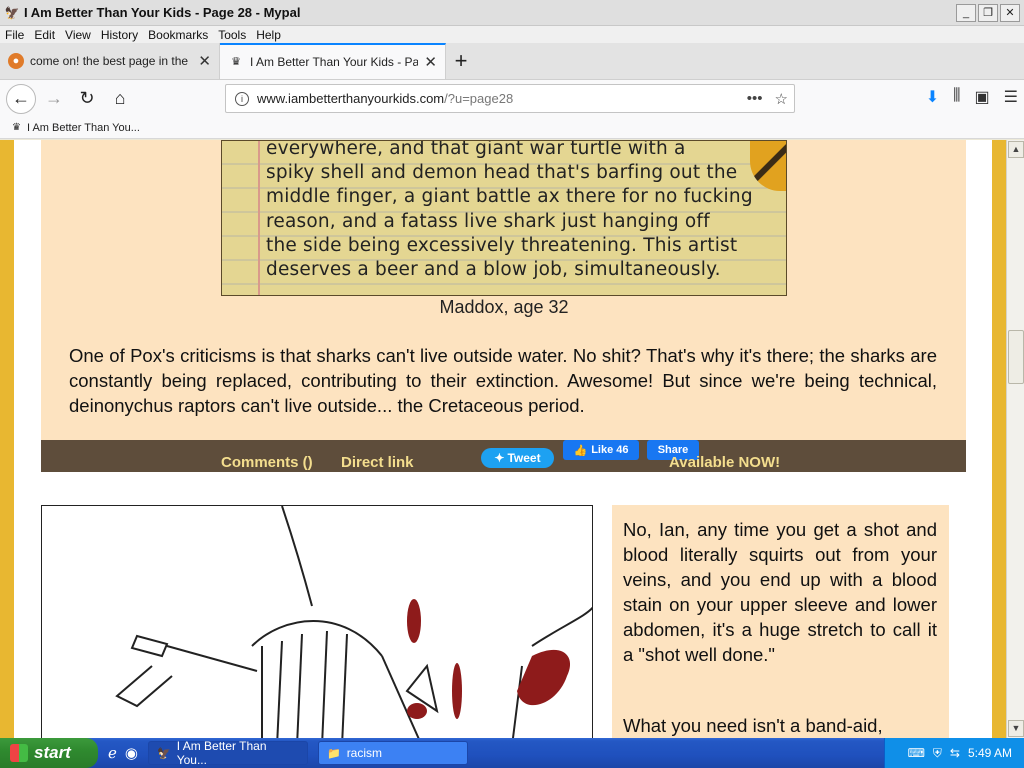  I want to click on comments-link: Comments (), so click(267, 462).